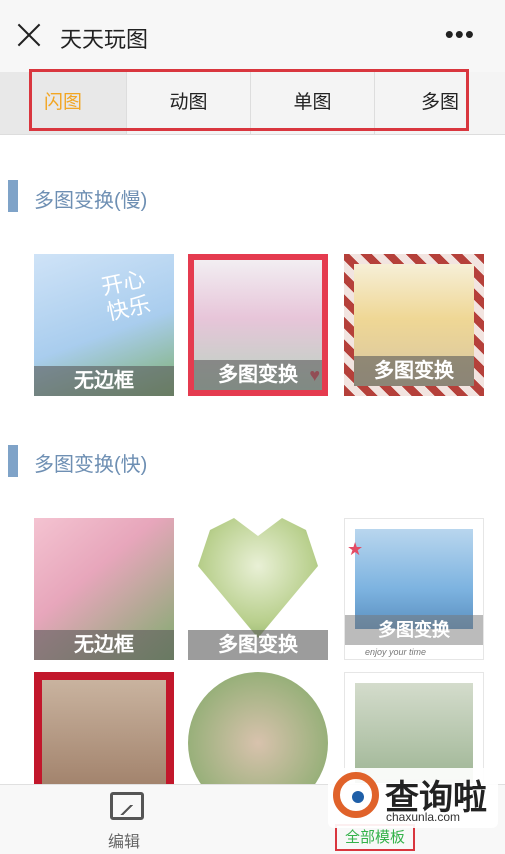 This screenshot has width=505, height=854. What do you see at coordinates (124, 840) in the screenshot?
I see `edit-button: 编辑` at bounding box center [124, 840].